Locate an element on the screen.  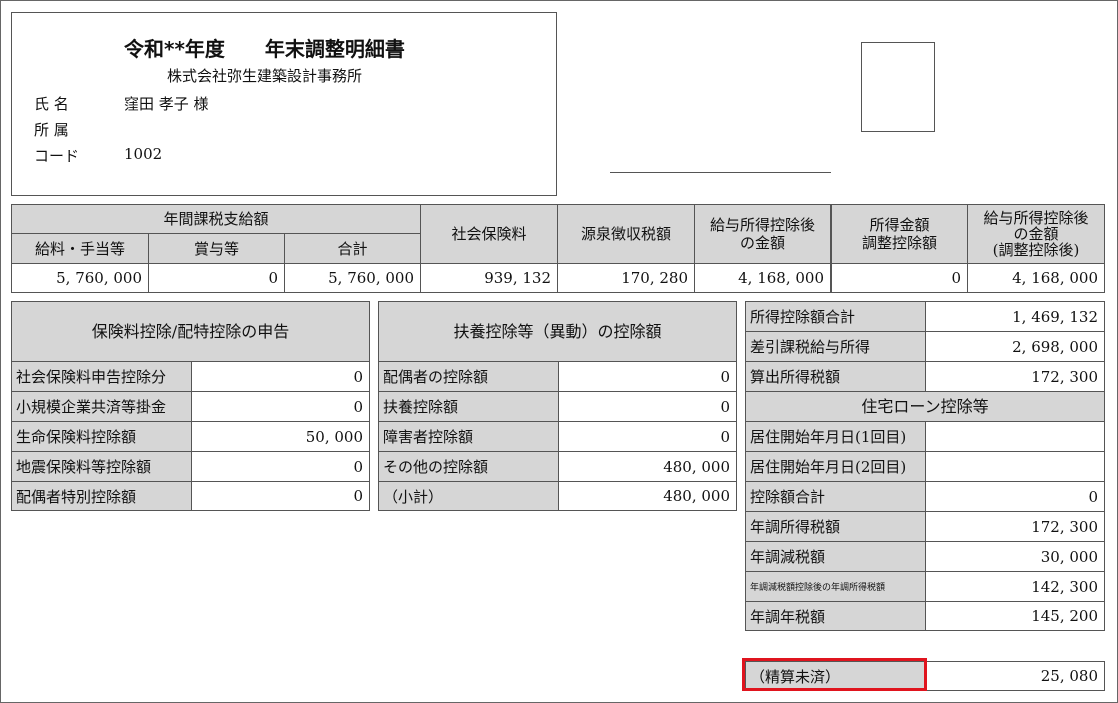
withholding-value: 170, 280 is located at coordinates (626, 278).